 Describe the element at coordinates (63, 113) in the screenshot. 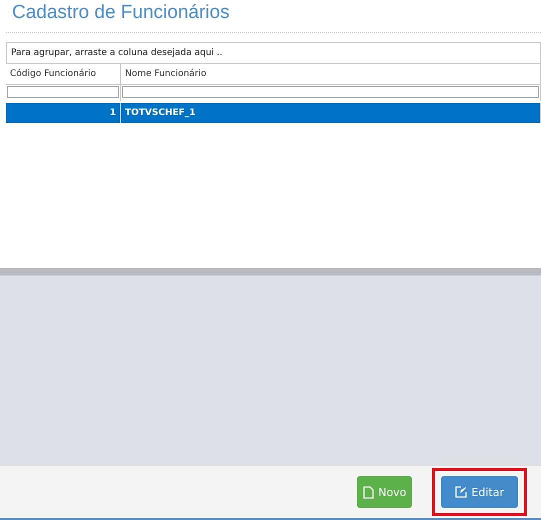

I see `table-cell: 1` at that location.